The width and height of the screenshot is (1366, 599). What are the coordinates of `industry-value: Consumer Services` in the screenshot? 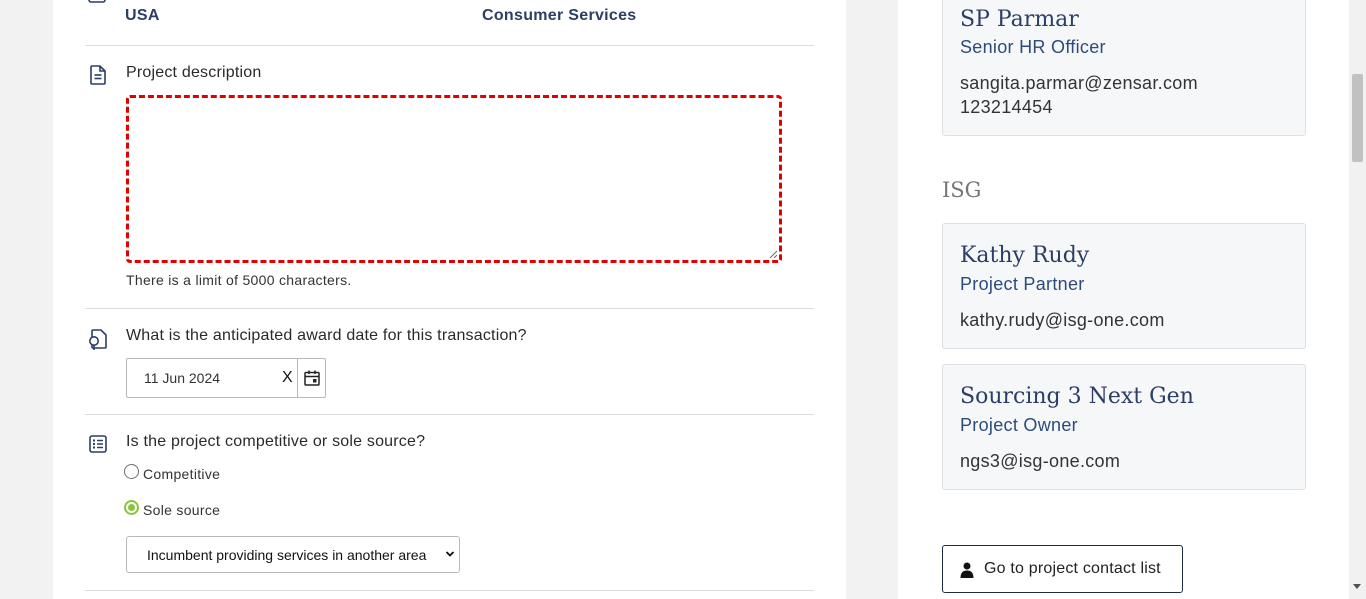 It's located at (559, 15).